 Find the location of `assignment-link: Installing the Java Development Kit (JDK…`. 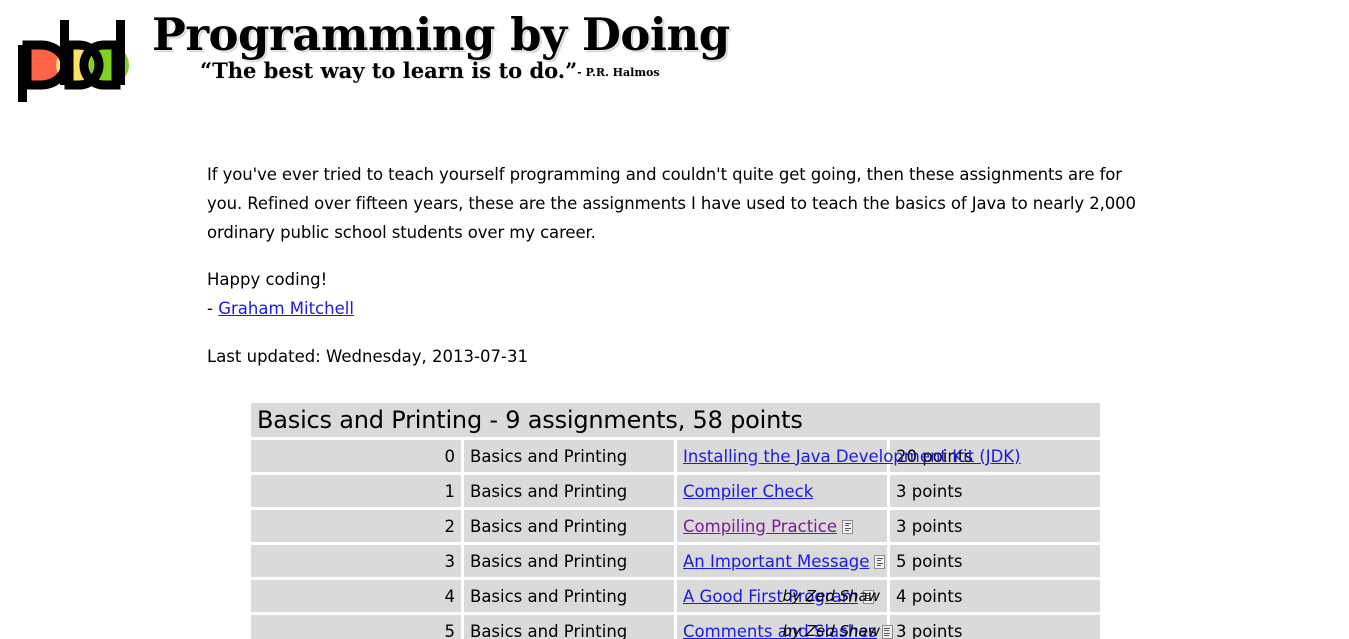

assignment-link: Installing the Java Development Kit (JDK… is located at coordinates (852, 456).